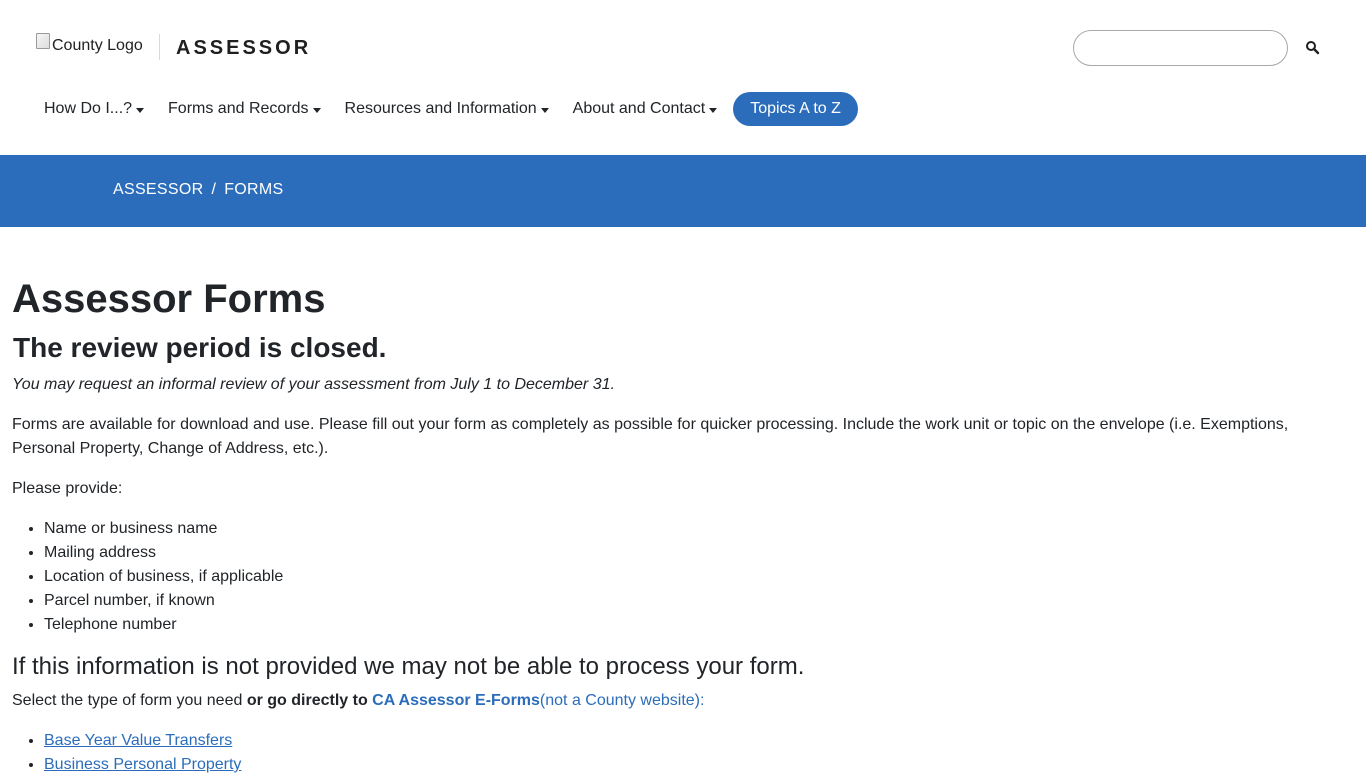 This screenshot has width=1366, height=777. Describe the element at coordinates (163, 577) in the screenshot. I see `list-item: Location of business, if applicable` at that location.